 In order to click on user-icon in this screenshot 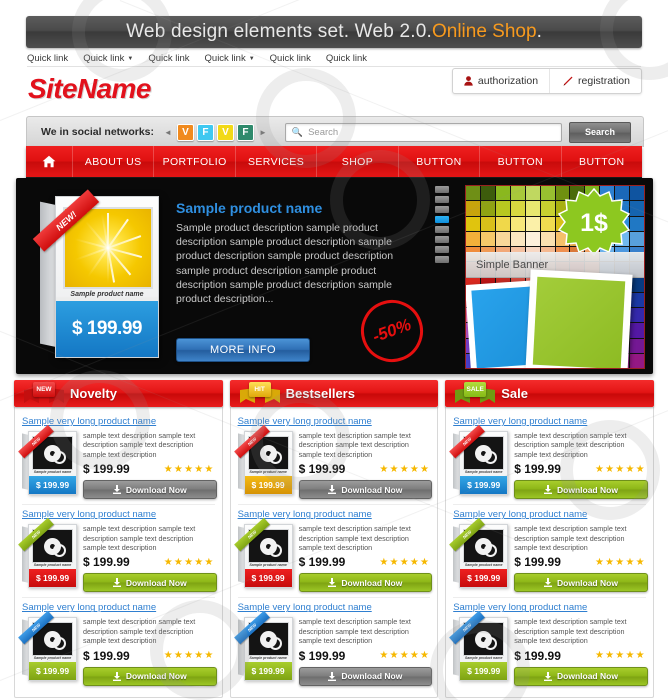, I will do `click(468, 81)`.